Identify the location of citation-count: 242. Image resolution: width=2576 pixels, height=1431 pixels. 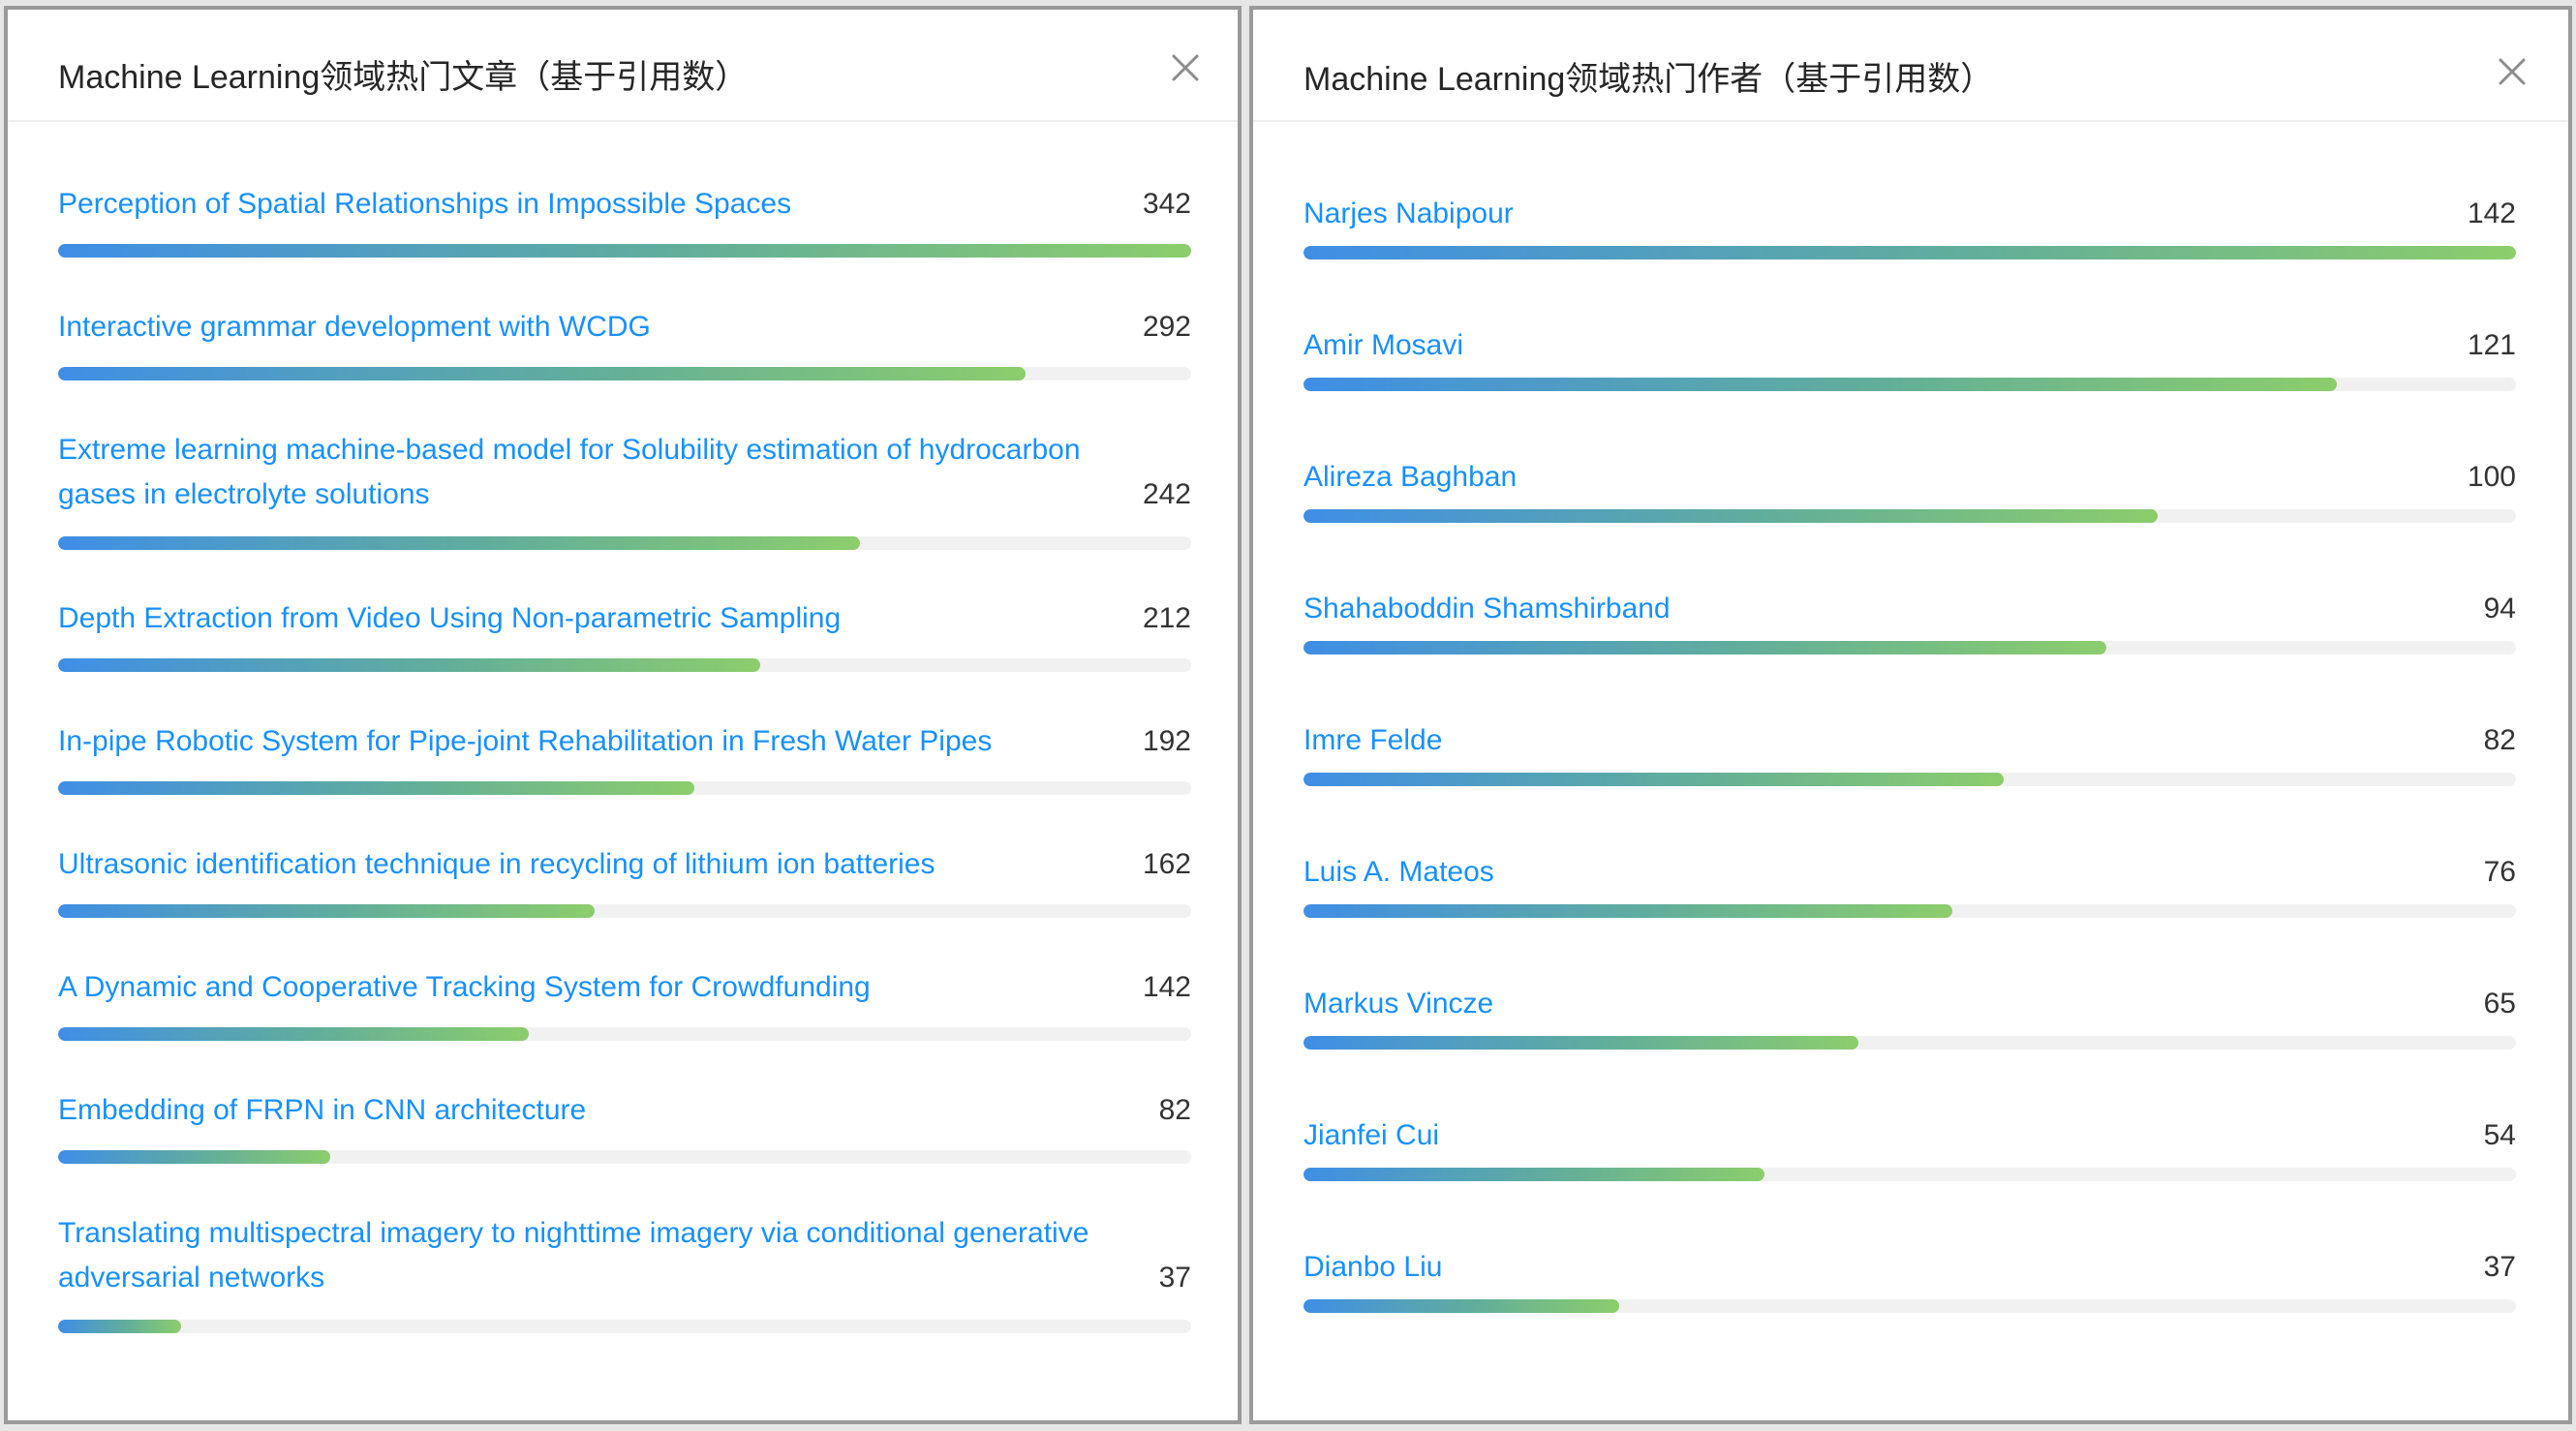
(1166, 494).